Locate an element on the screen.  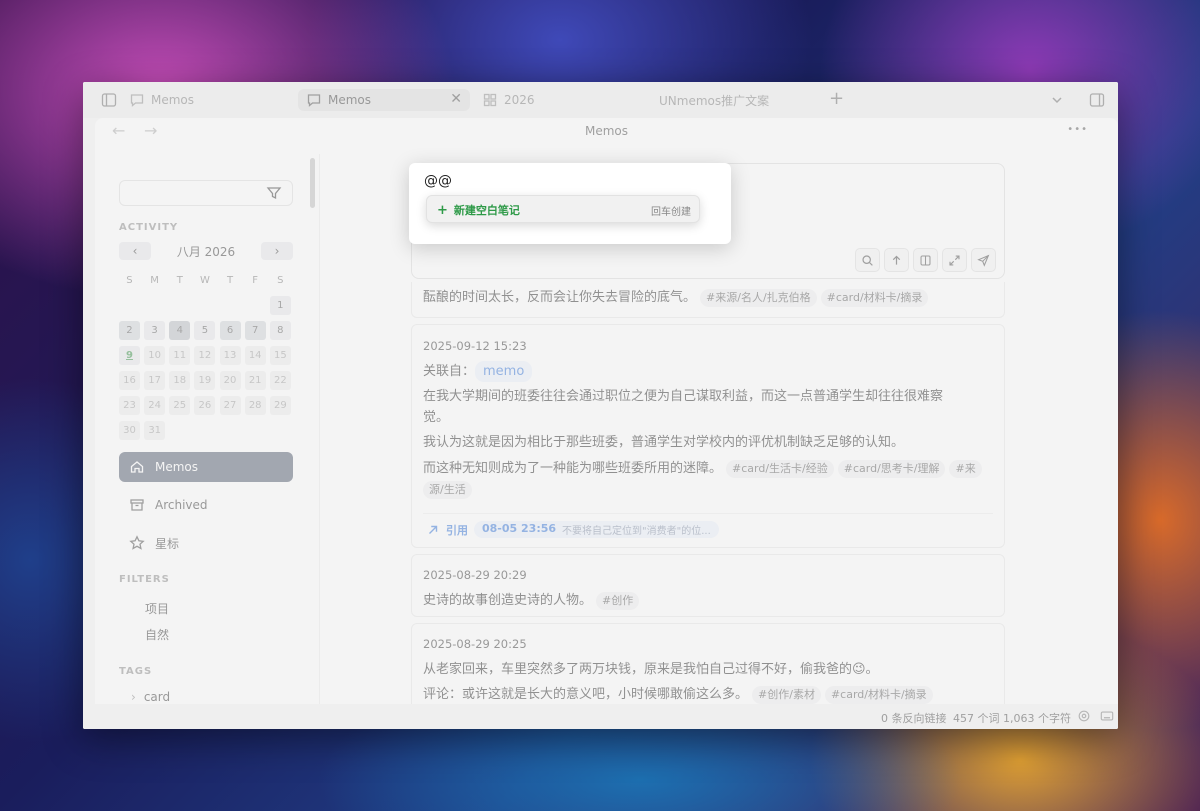
expand-button is located at coordinates (954, 260).